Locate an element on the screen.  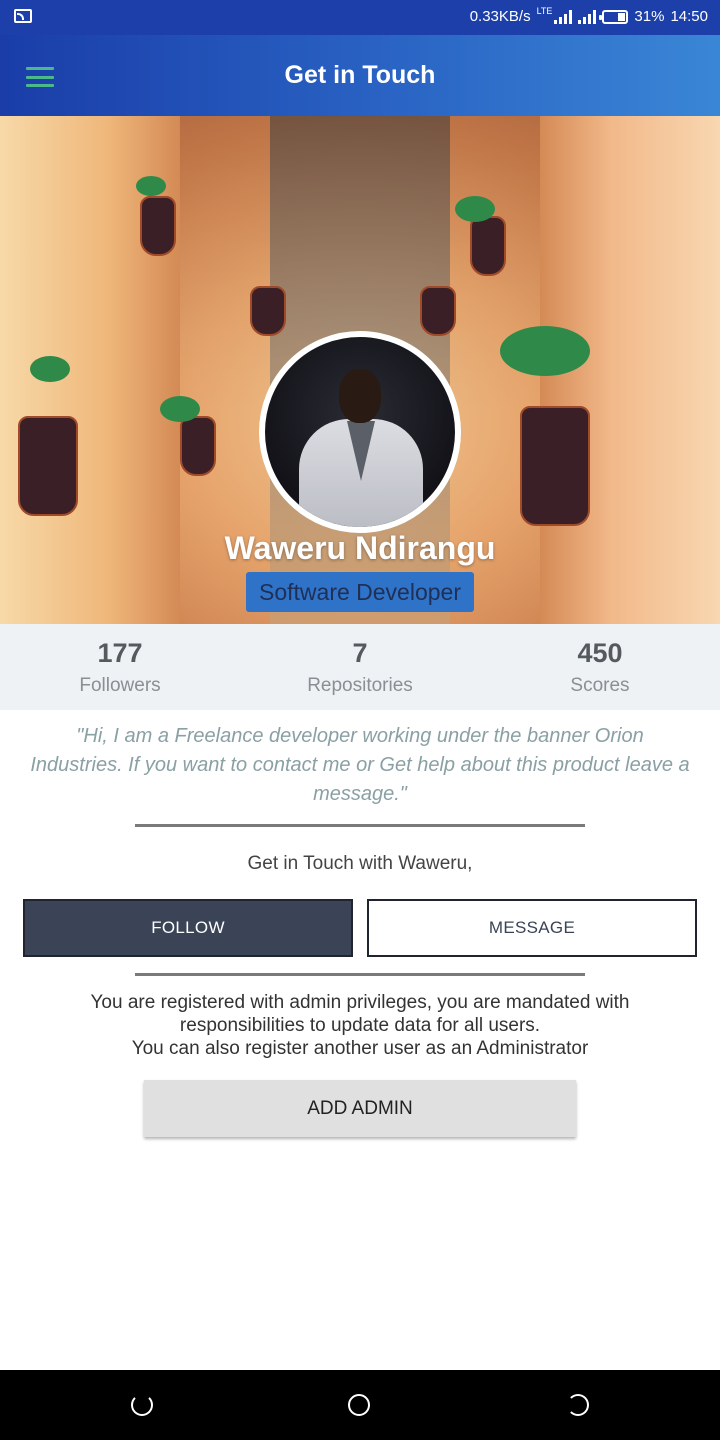
app-bar: Get in Touch is located at coordinates (360, 75).